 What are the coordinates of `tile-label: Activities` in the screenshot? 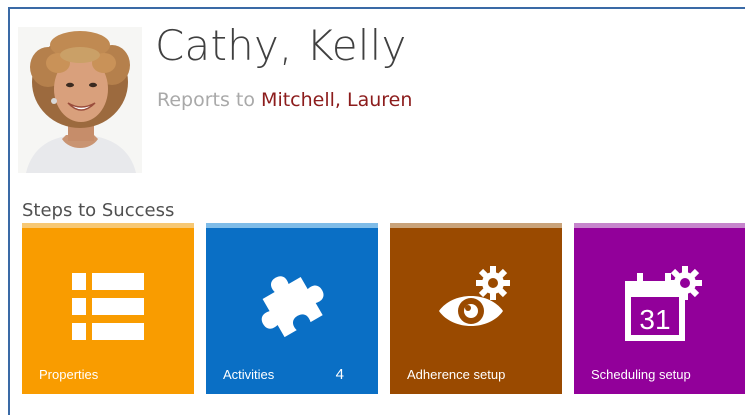 It's located at (249, 374).